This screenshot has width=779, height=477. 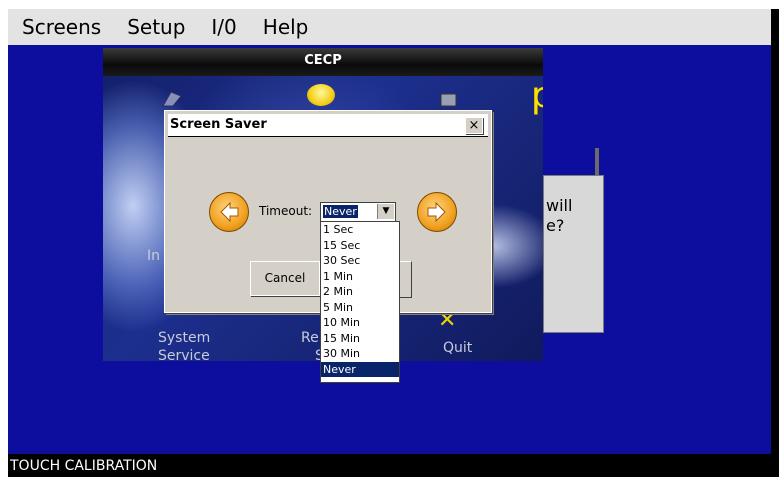 What do you see at coordinates (360, 261) in the screenshot?
I see `dropdown-option: 30 Sec` at bounding box center [360, 261].